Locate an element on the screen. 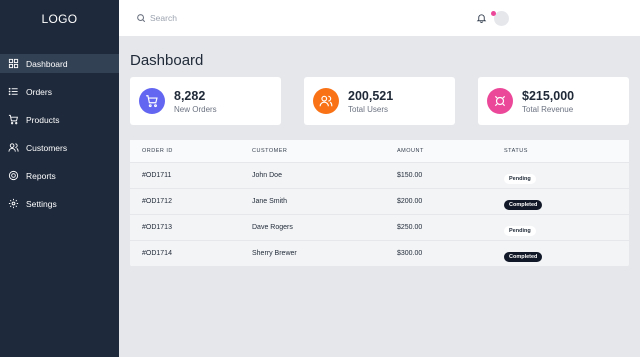 This screenshot has height=357, width=640. dashboard-icon is located at coordinates (13, 63).